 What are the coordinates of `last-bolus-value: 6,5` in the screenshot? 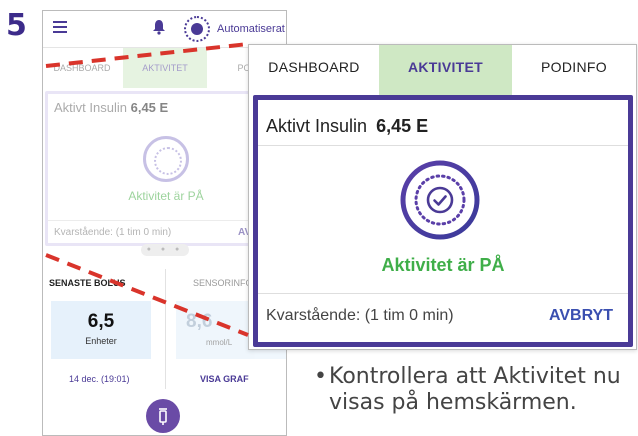 It's located at (101, 321).